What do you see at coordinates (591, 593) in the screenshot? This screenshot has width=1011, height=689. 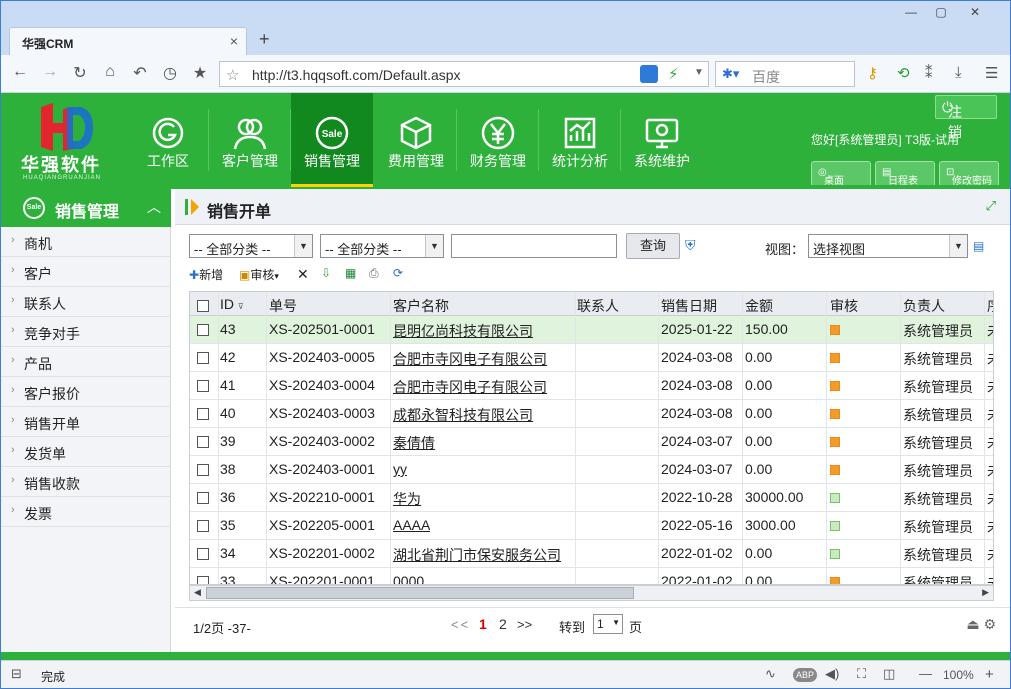 I see `horizontal-scrollbar: ◀ ▶` at bounding box center [591, 593].